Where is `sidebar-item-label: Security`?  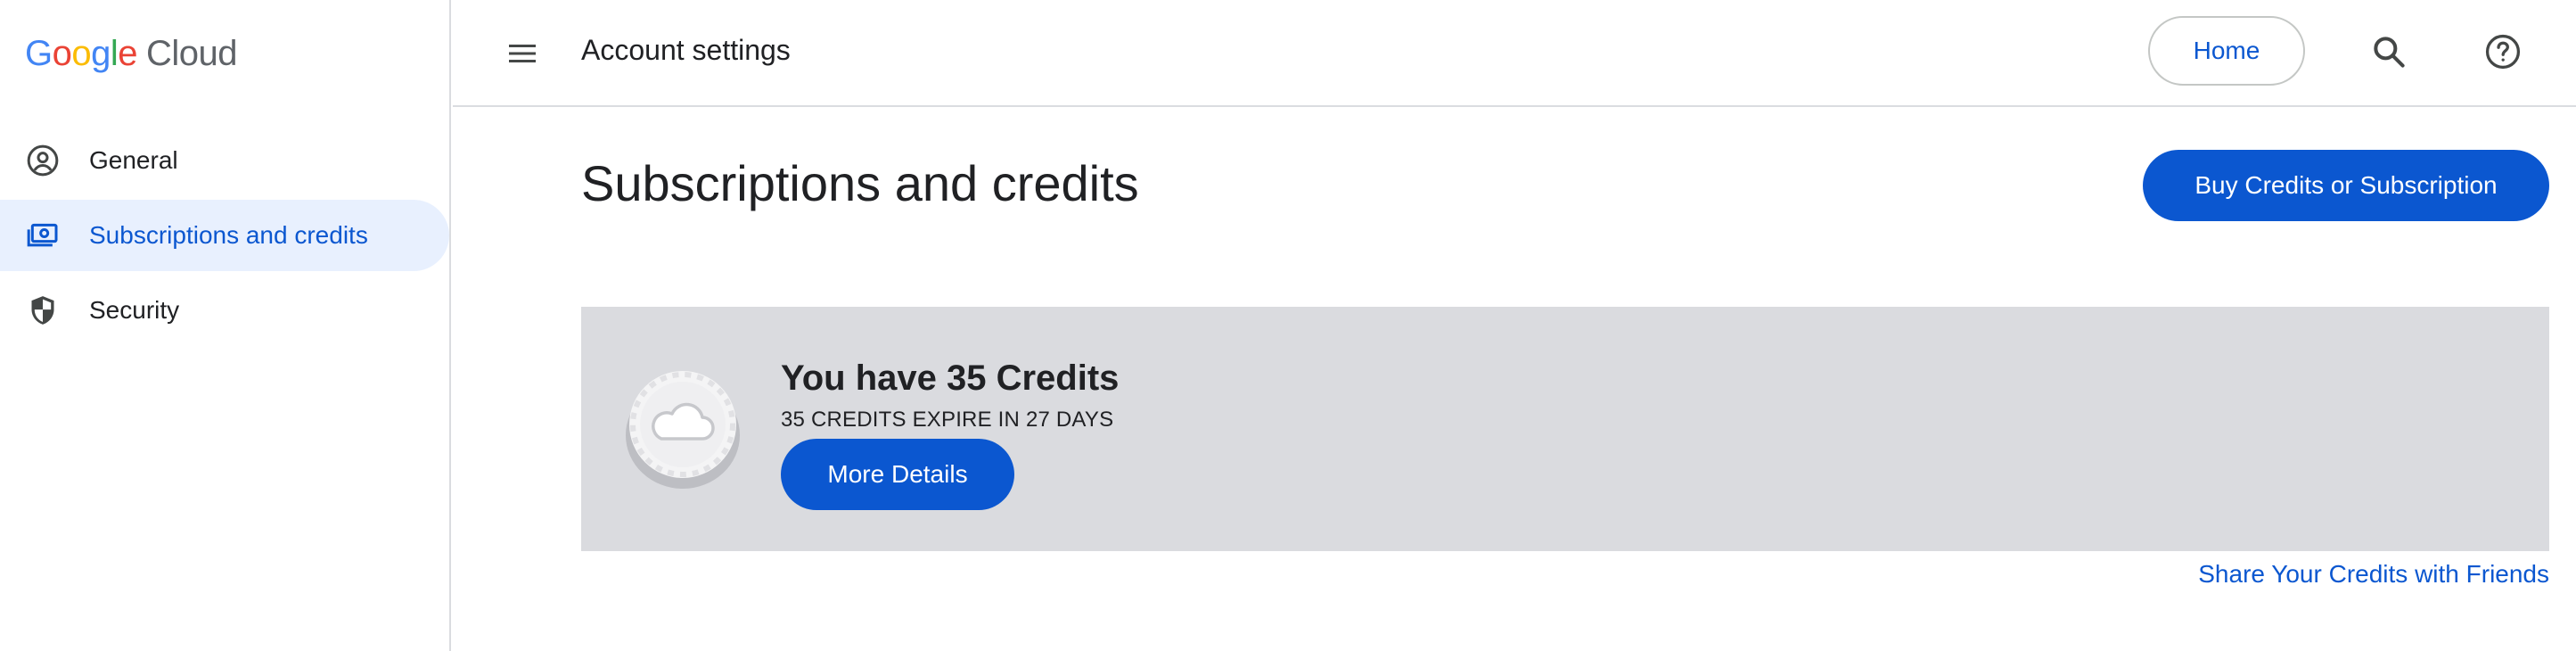
sidebar-item-label: Security is located at coordinates (134, 310).